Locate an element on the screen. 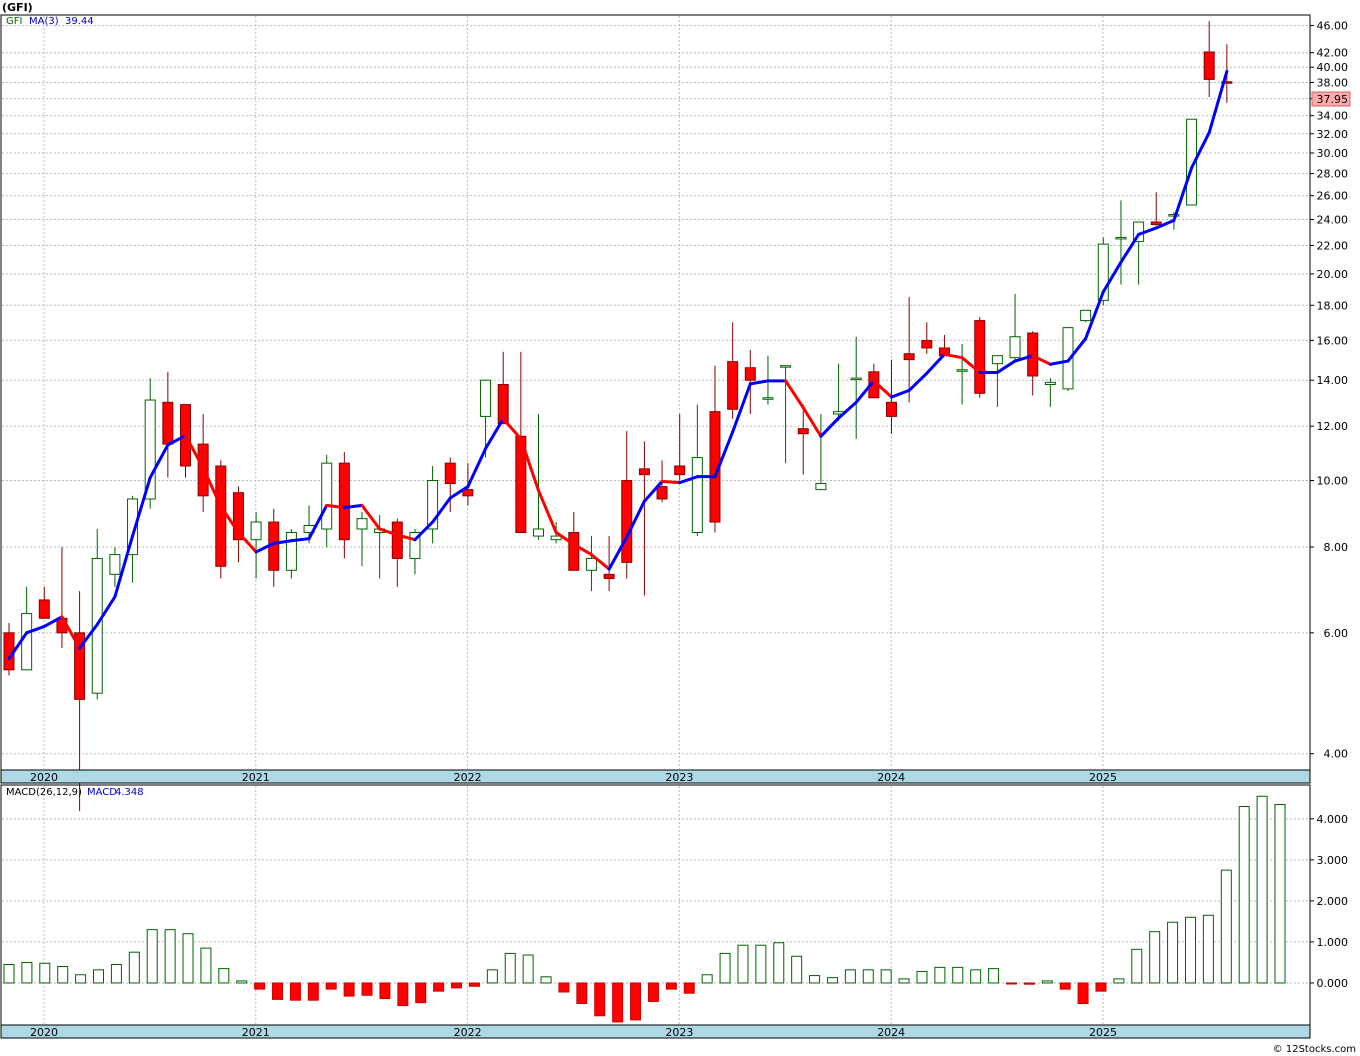  price-tick-label: 12.00 is located at coordinates (1333, 426).